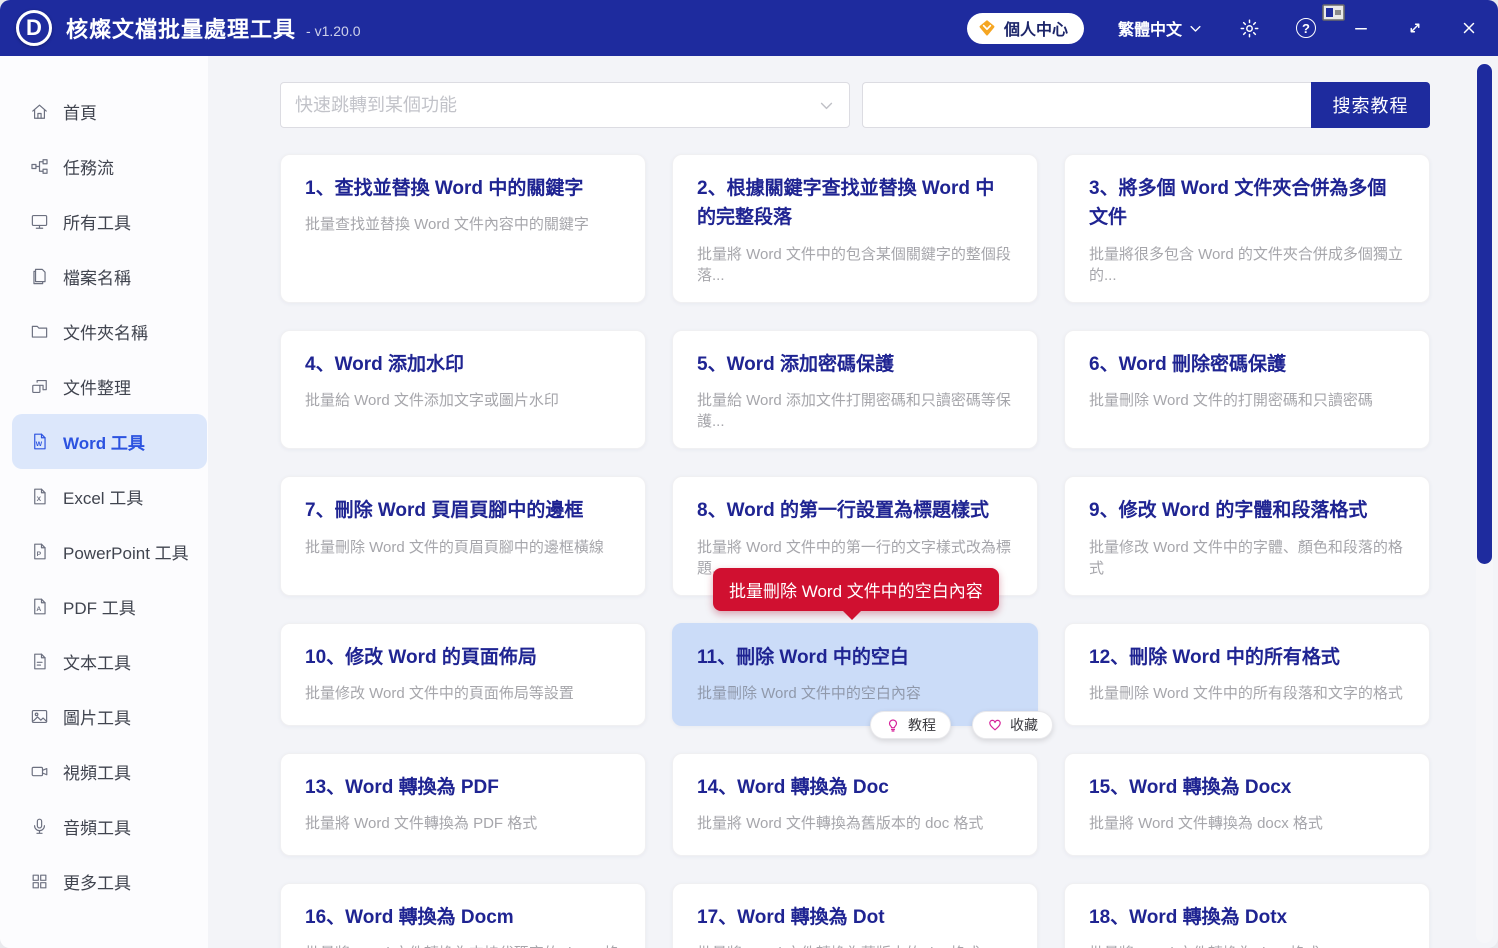 The image size is (1498, 948). What do you see at coordinates (409, 917) in the screenshot?
I see `tool-card-title: 16、Word 轉換為 Docm` at bounding box center [409, 917].